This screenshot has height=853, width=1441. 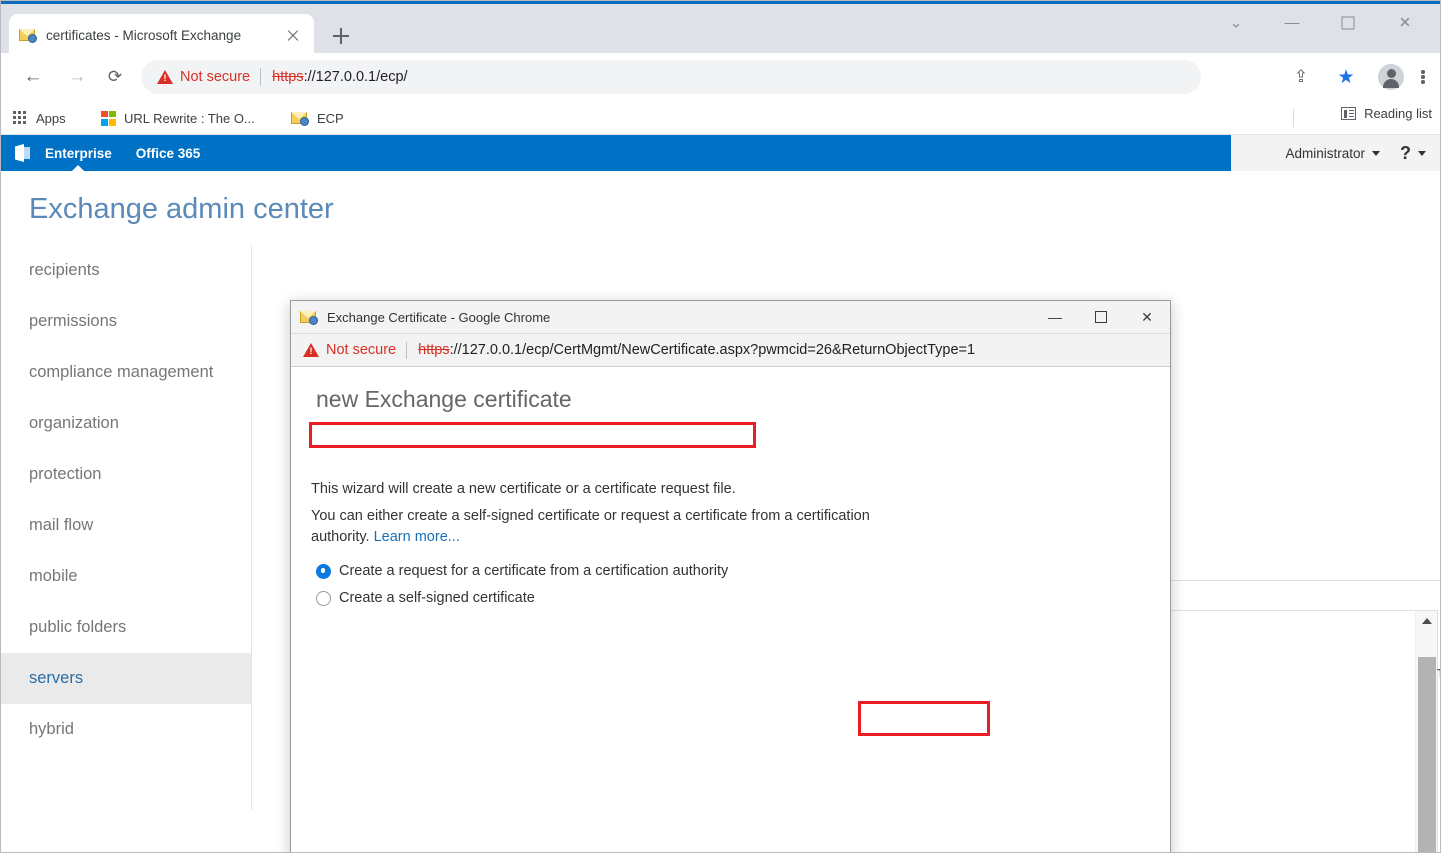 What do you see at coordinates (1349, 113) in the screenshot?
I see `reading-list-icon` at bounding box center [1349, 113].